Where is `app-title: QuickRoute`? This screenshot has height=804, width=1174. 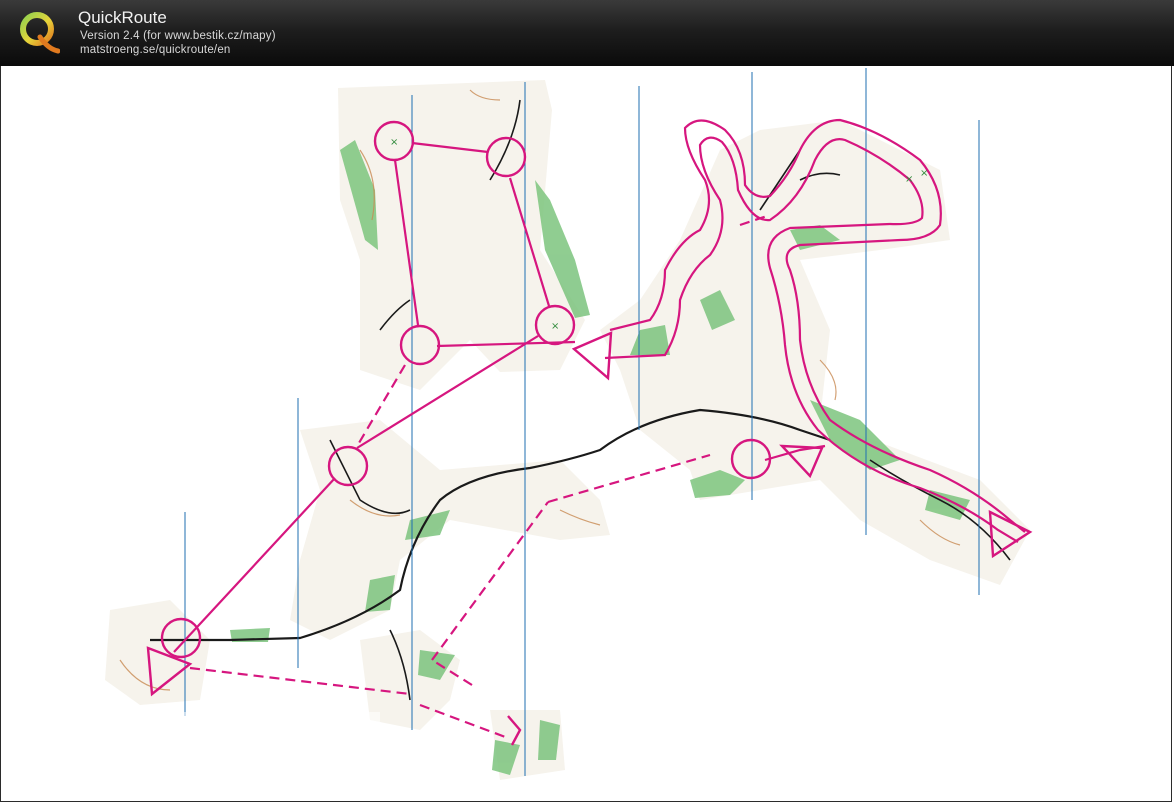 app-title: QuickRoute is located at coordinates (122, 17).